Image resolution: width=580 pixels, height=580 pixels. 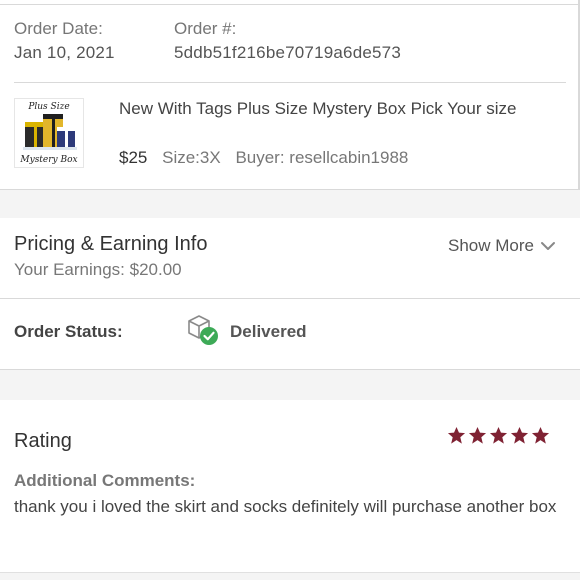 I want to click on show-more-button: Show More, so click(x=502, y=246).